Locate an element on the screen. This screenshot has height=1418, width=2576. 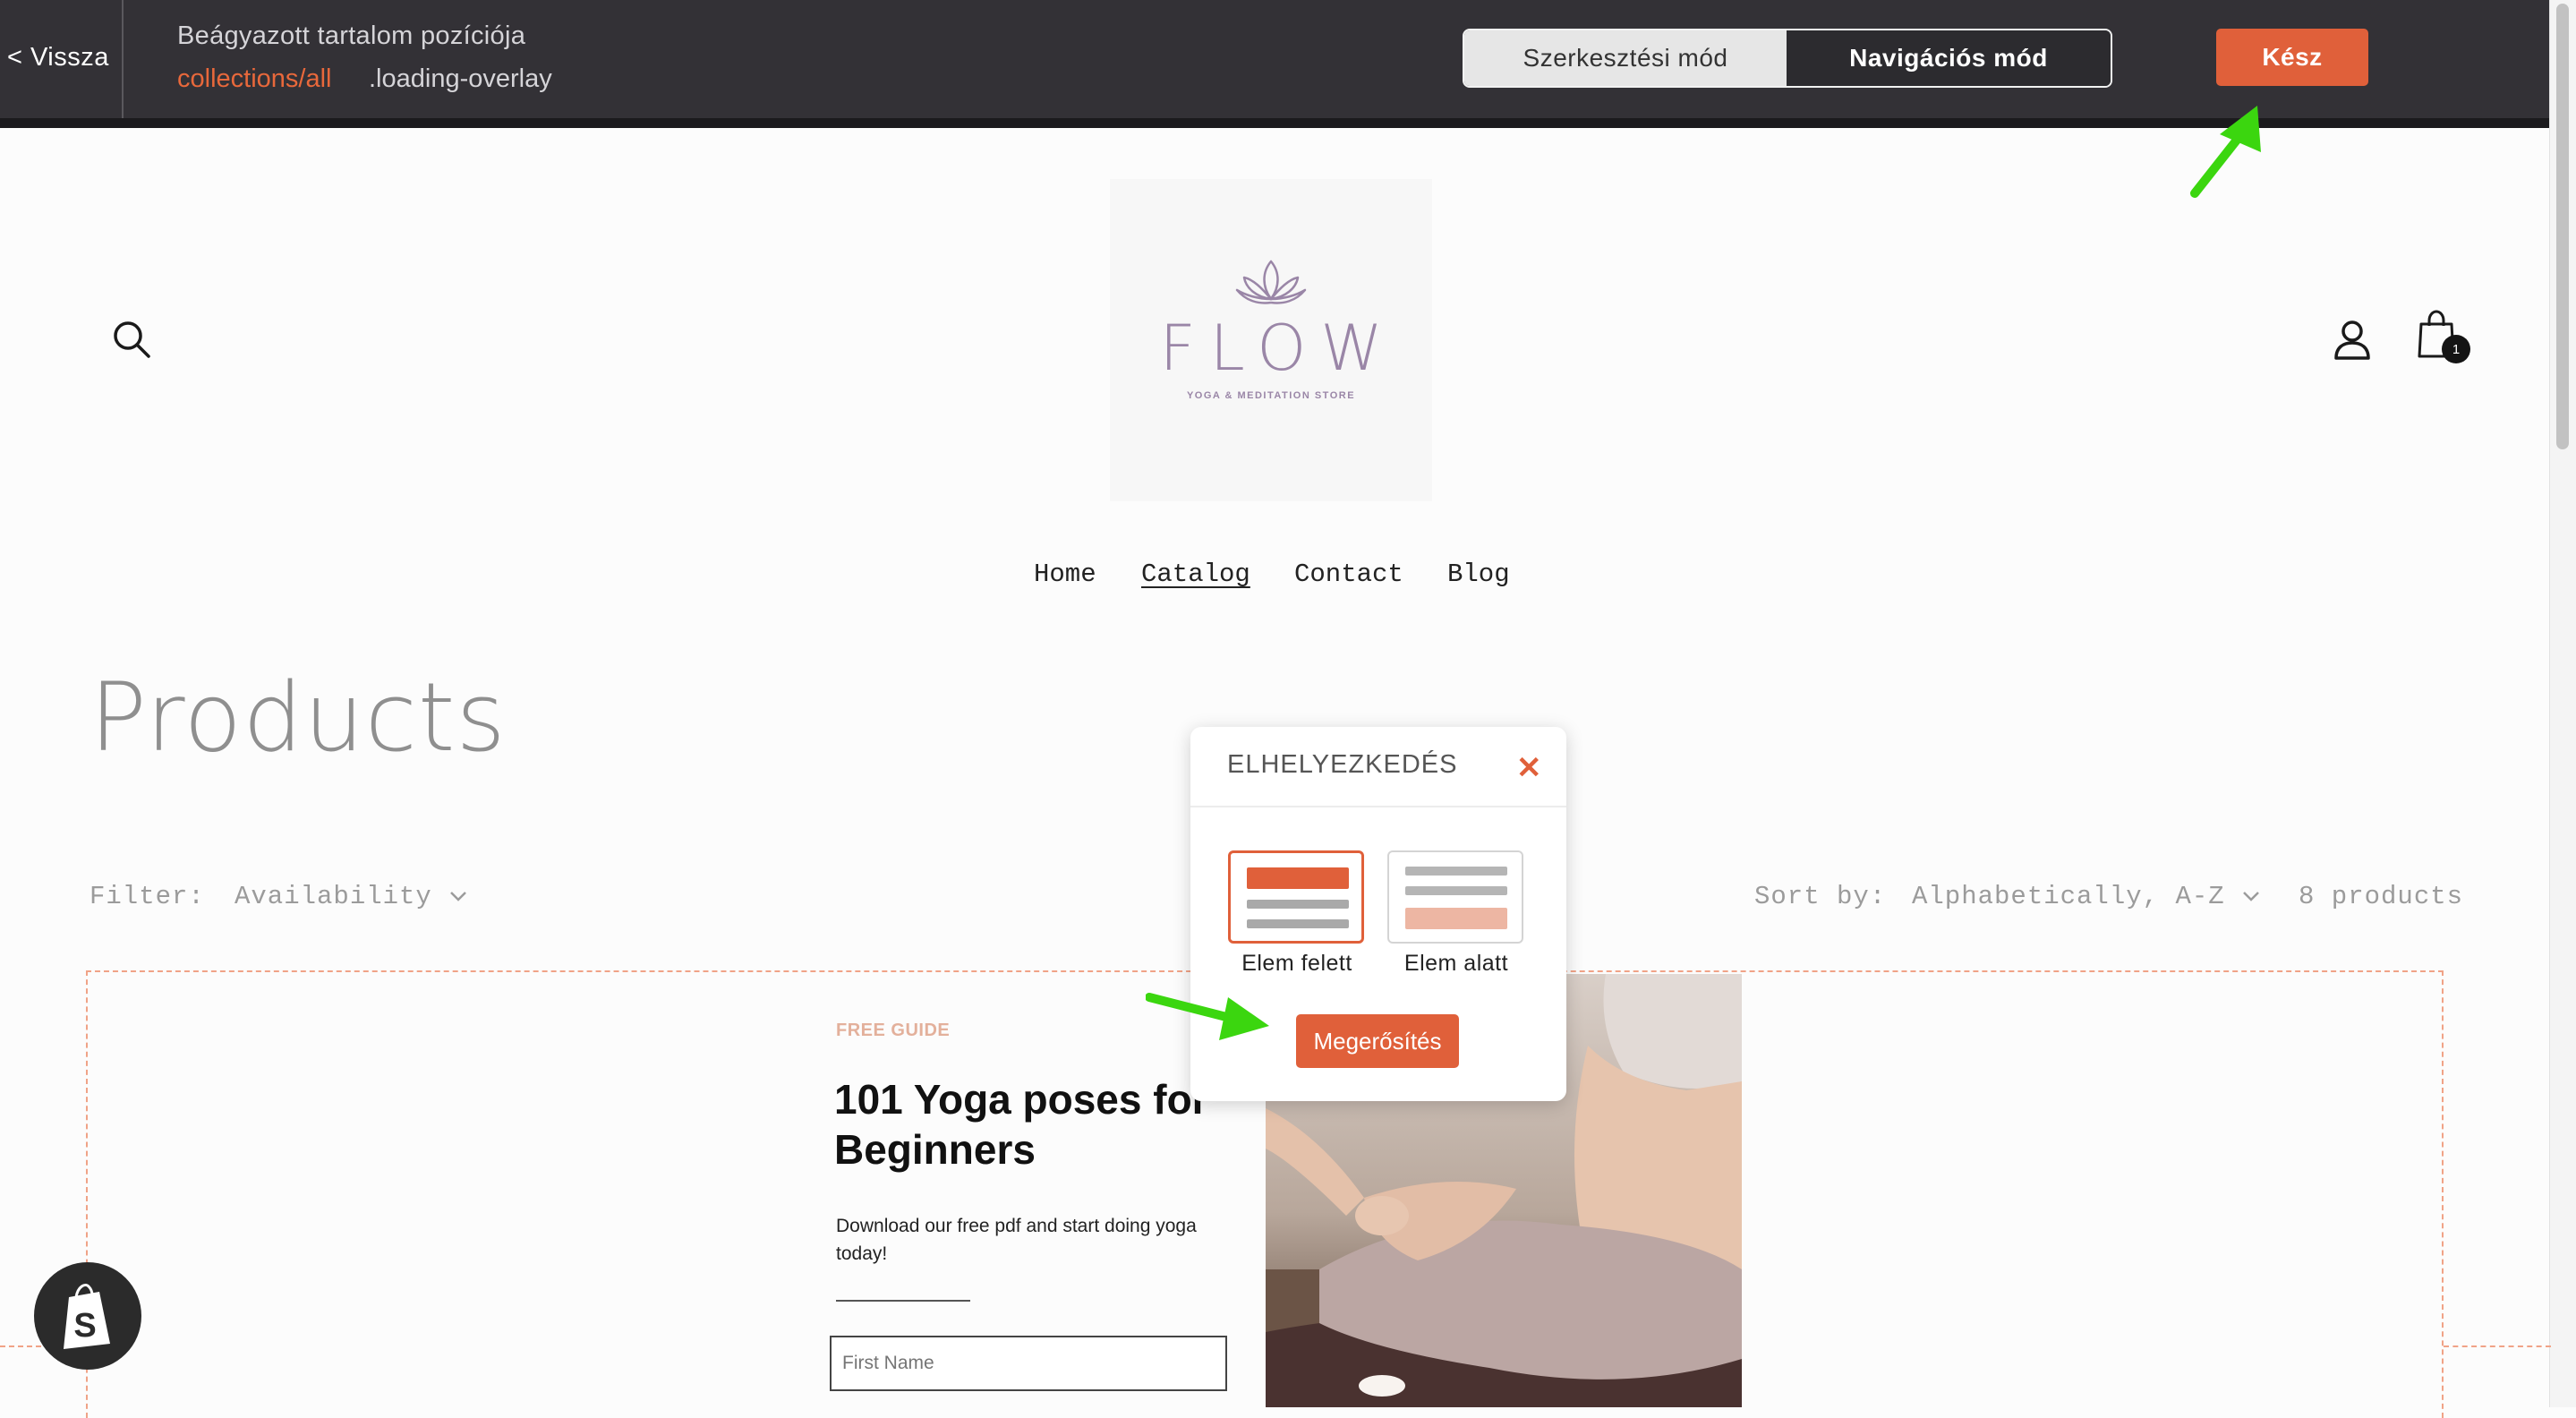
availability-filter: Availability is located at coordinates (351, 897).